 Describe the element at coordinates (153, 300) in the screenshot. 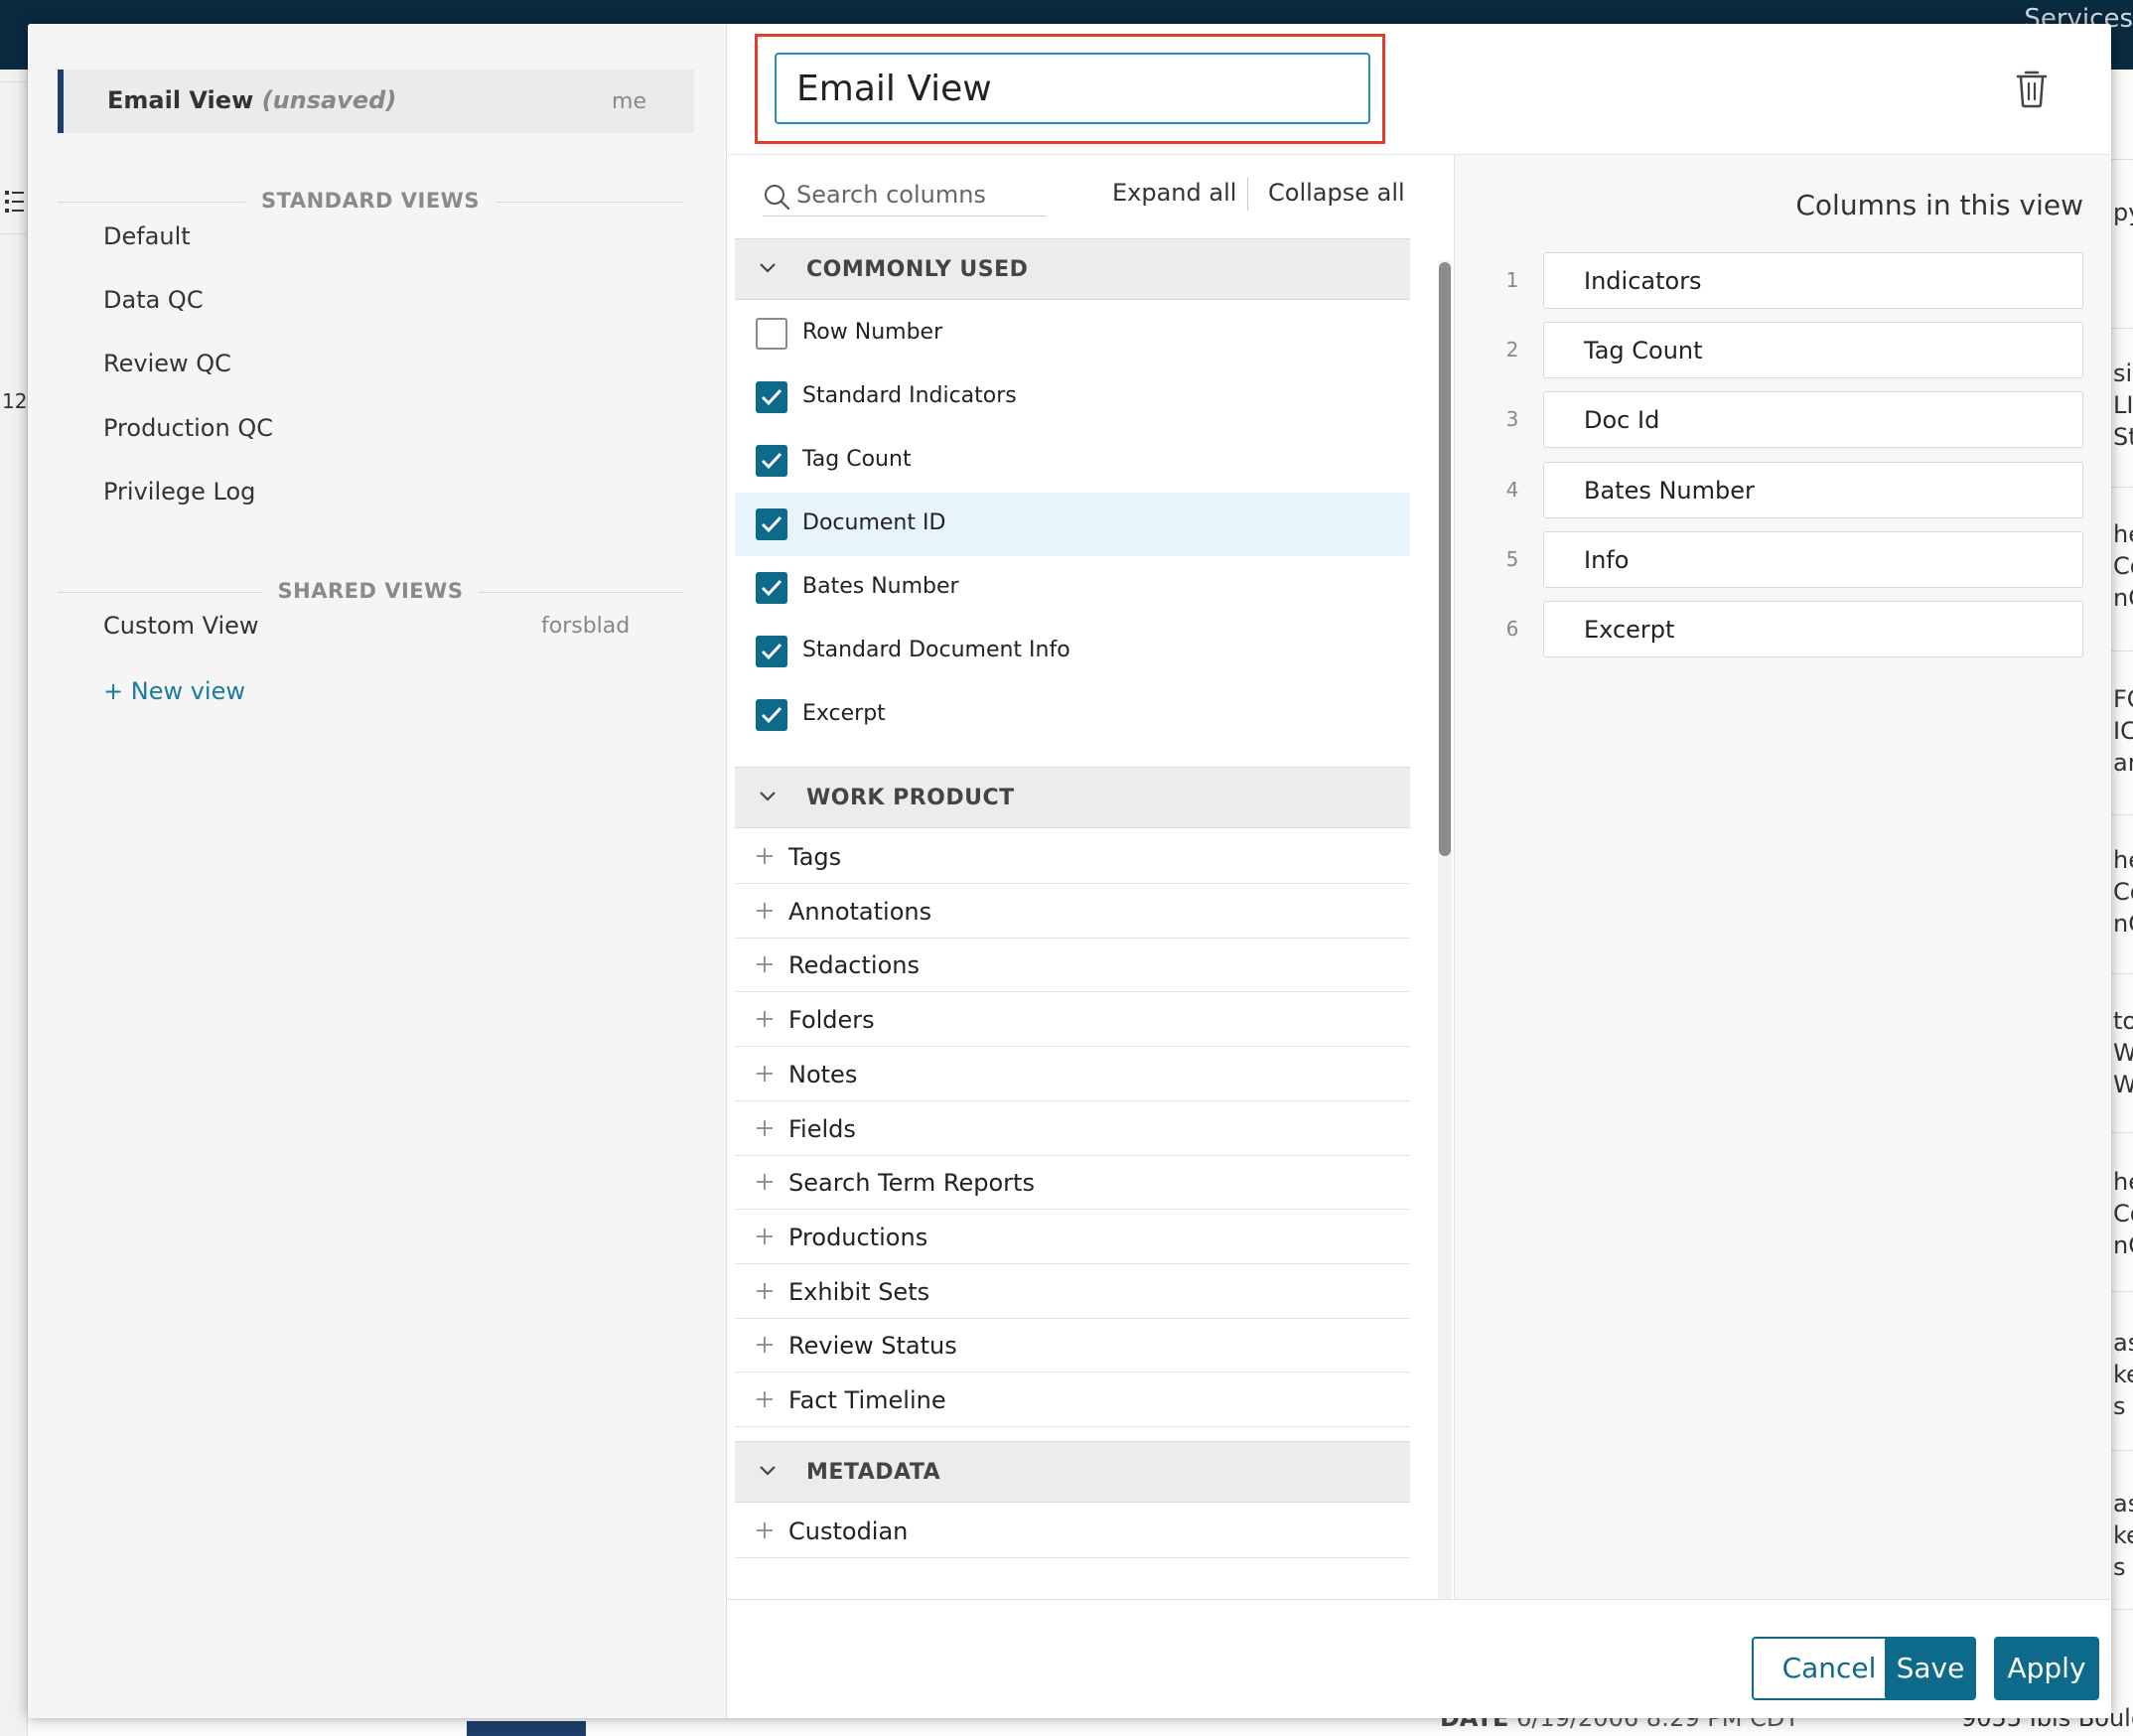

I see `view-item-data-qc: Data QC` at that location.